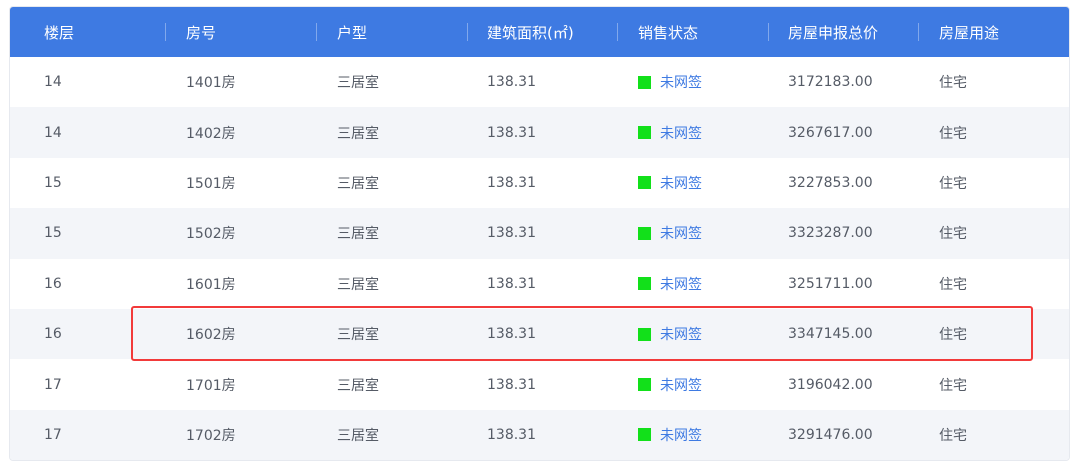  What do you see at coordinates (530, 32) in the screenshot?
I see `header-area: 建筑面积(㎡)` at bounding box center [530, 32].